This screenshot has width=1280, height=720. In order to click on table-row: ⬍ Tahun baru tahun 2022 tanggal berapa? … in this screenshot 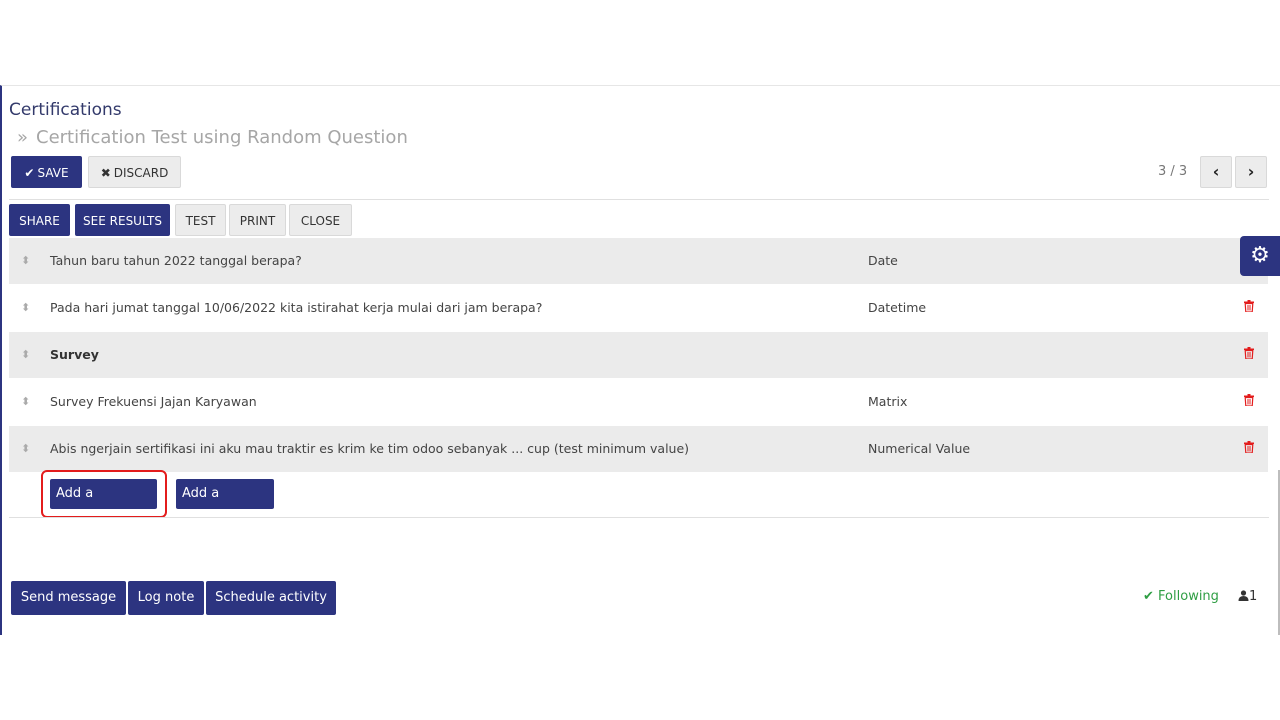, I will do `click(638, 260)`.